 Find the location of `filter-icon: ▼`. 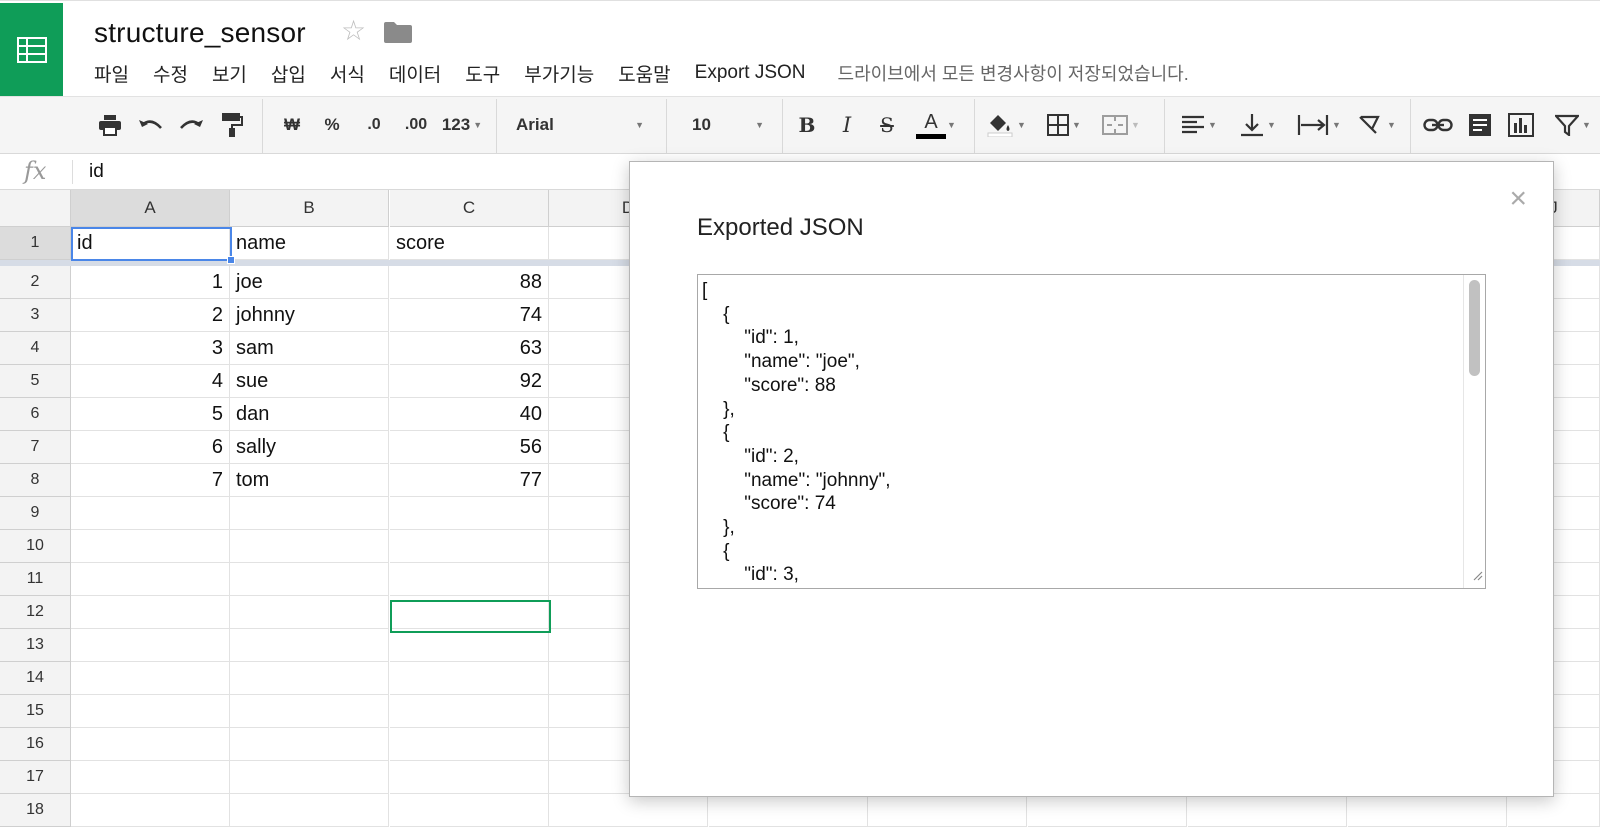

filter-icon: ▼ is located at coordinates (1573, 125).